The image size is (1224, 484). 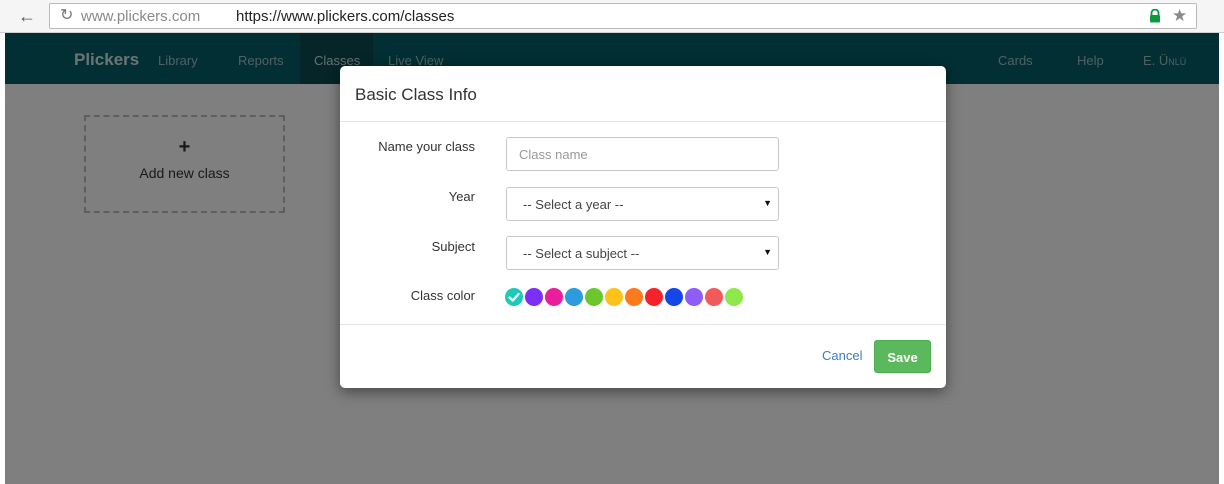 I want to click on class-color-label: Class color, so click(x=442, y=295).